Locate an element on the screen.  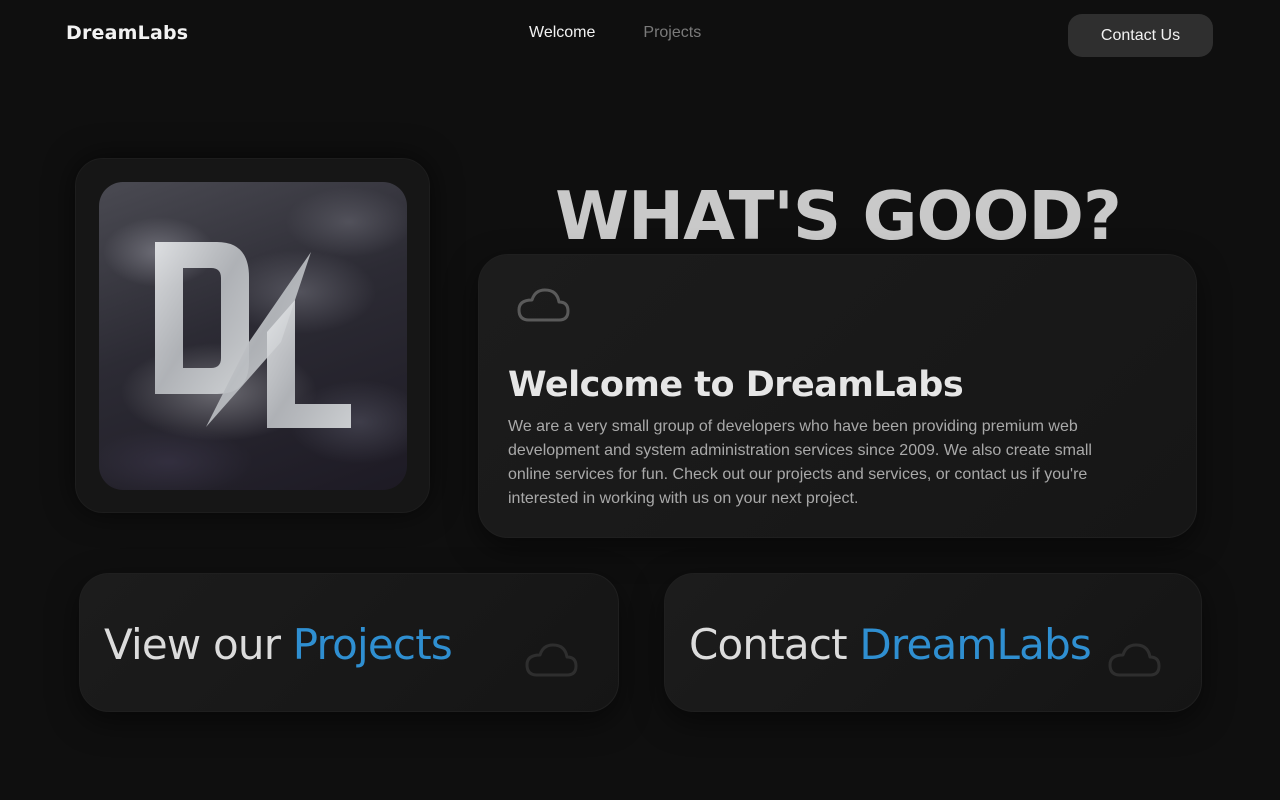
main-nav: Welcome Projects is located at coordinates (615, 33).